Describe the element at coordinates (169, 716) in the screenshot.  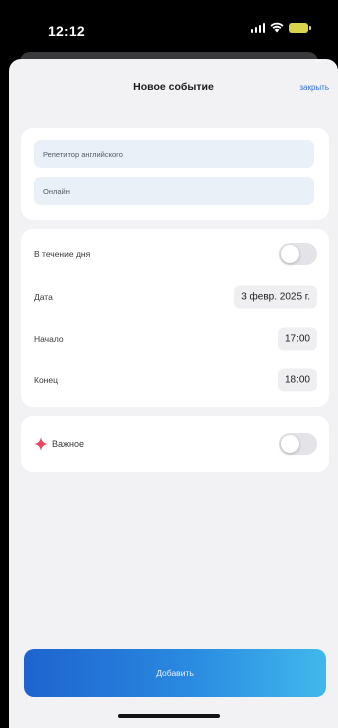
I see `home-indicator` at that location.